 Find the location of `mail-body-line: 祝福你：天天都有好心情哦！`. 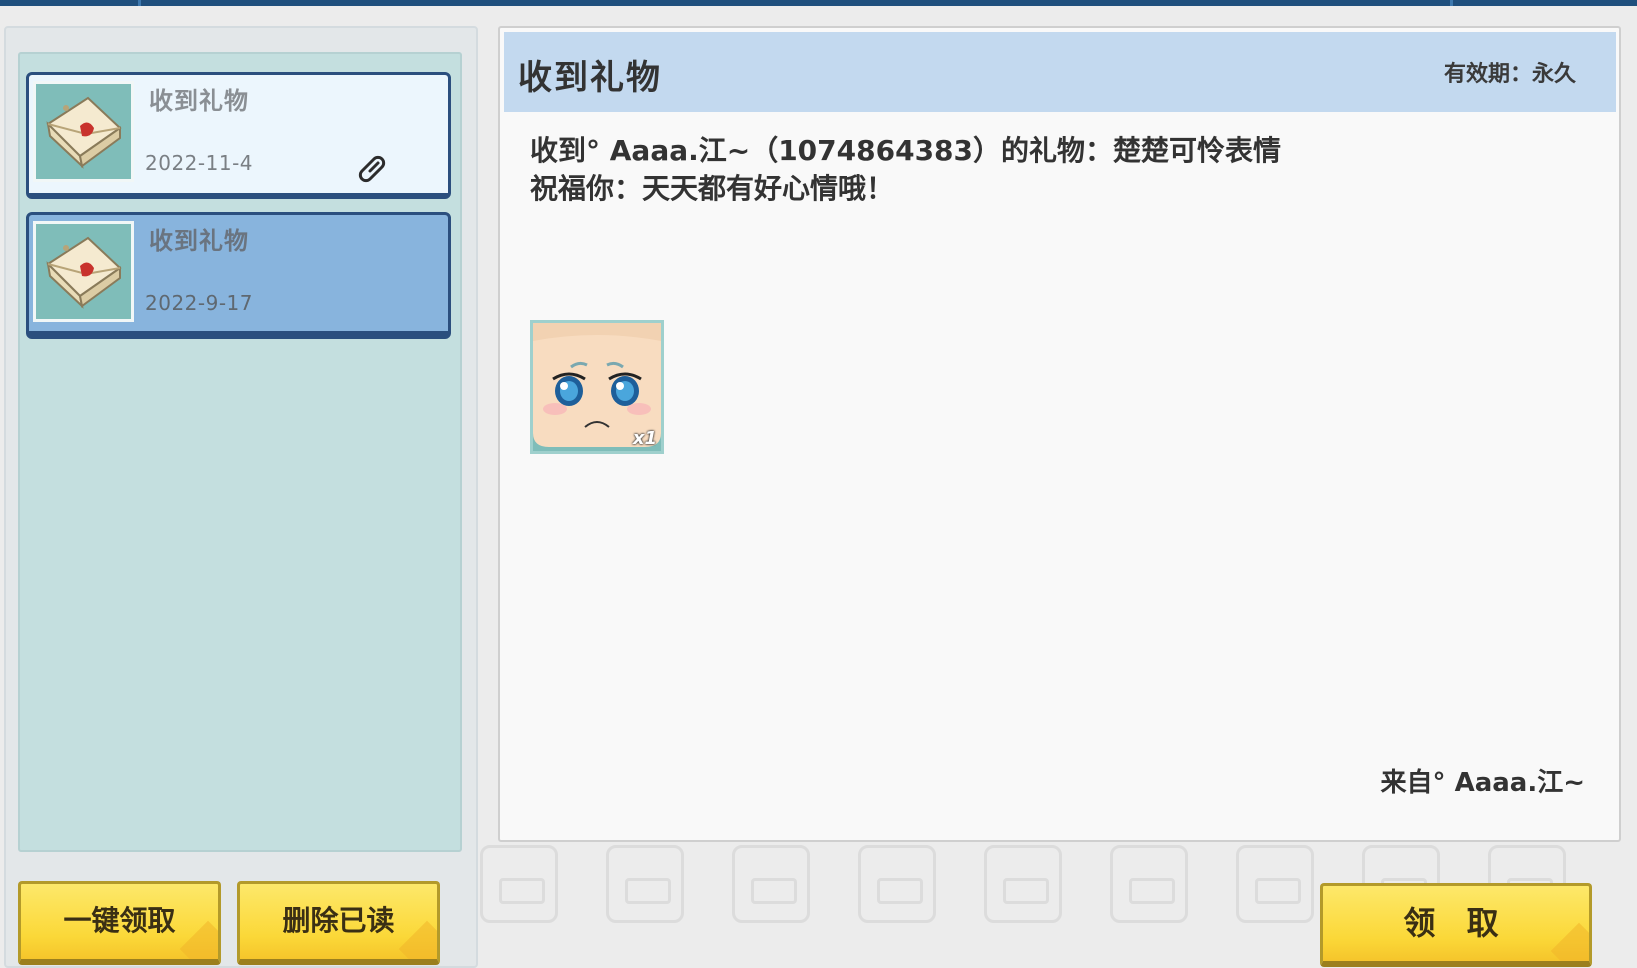

mail-body-line: 祝福你：天天都有好心情哦！ is located at coordinates (712, 188).